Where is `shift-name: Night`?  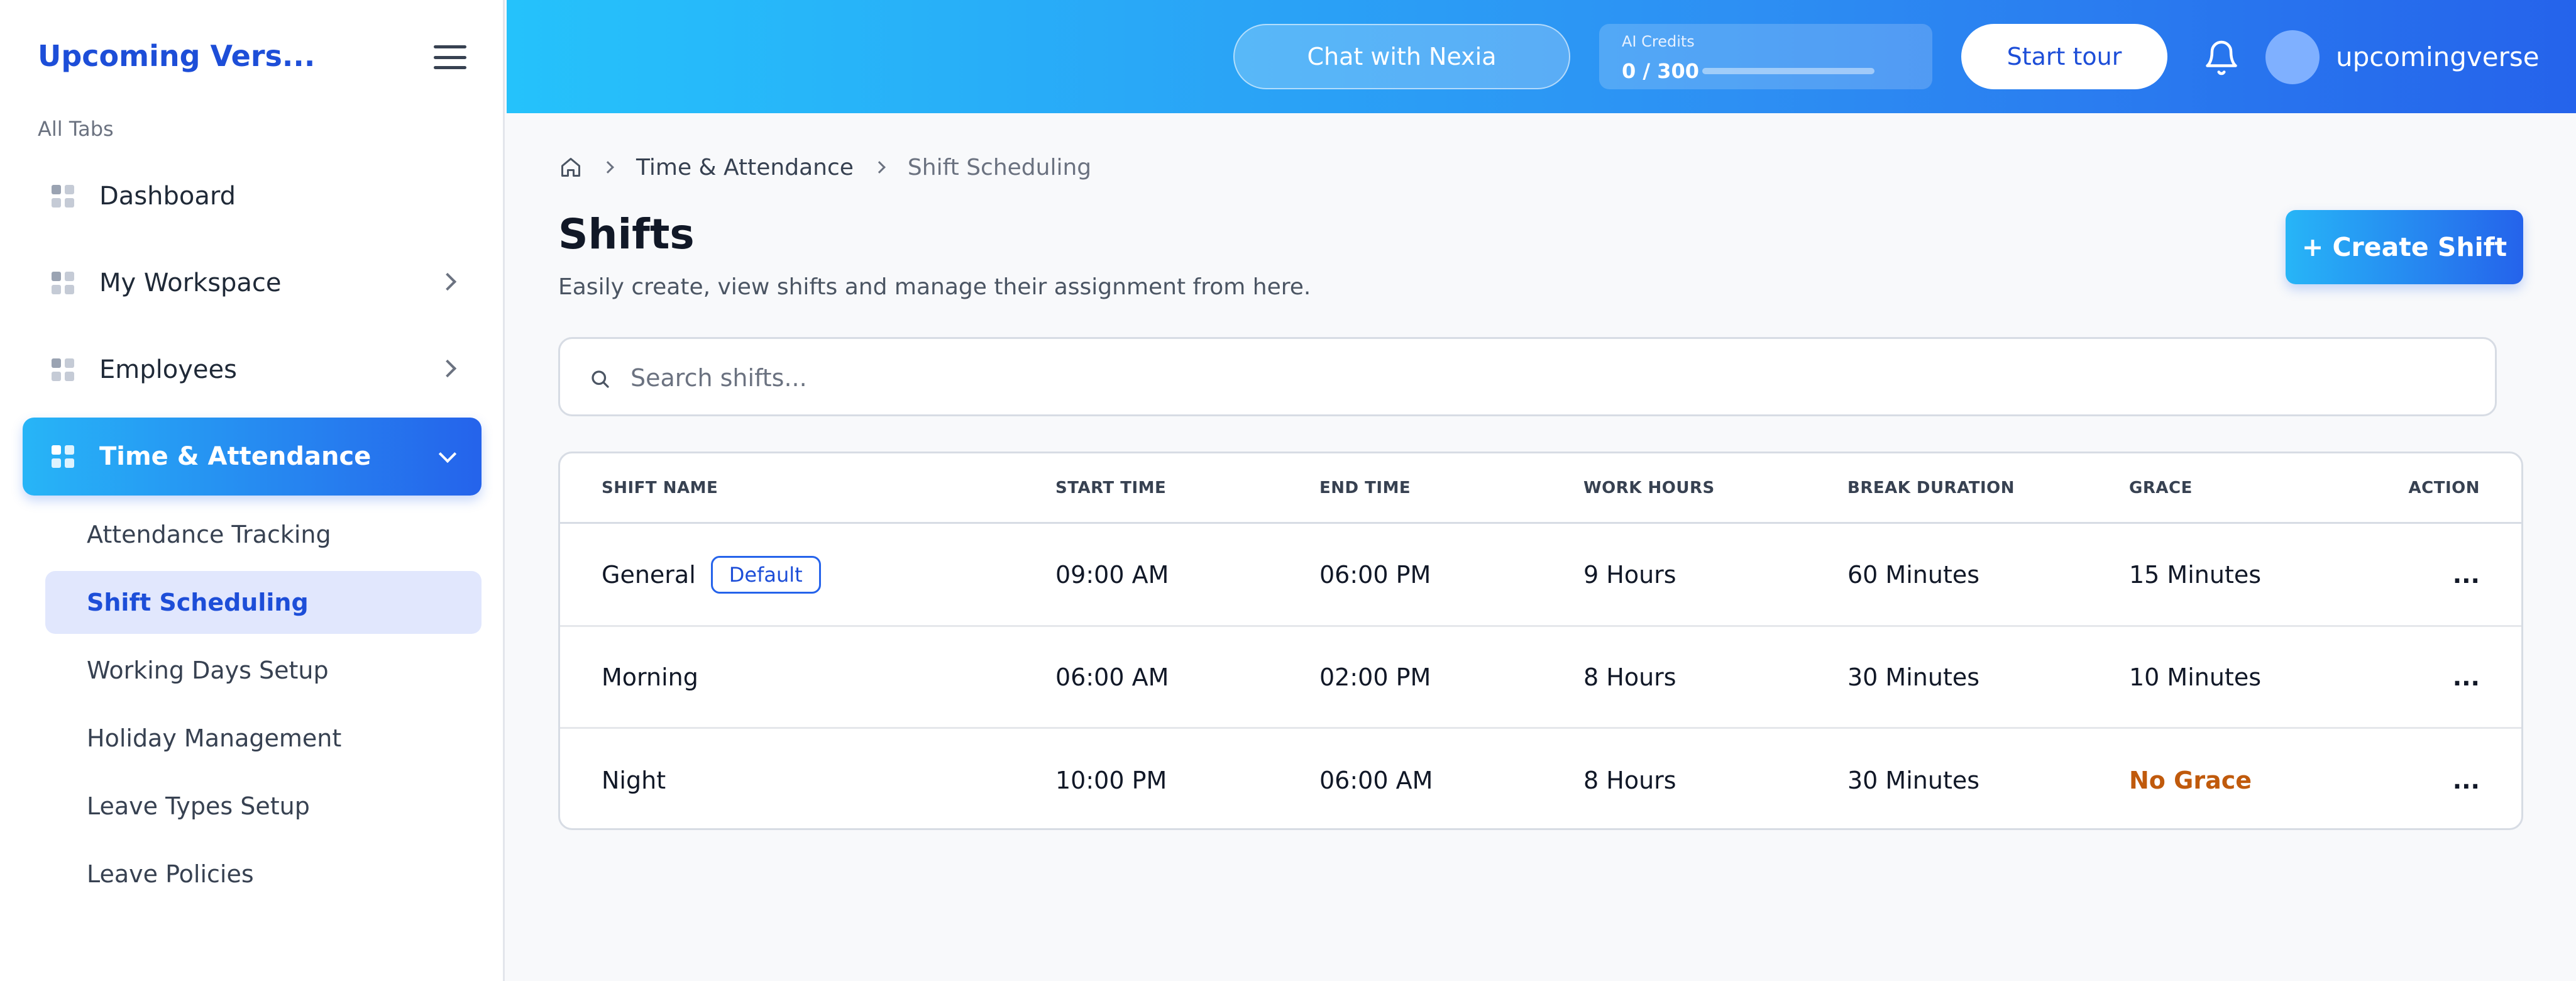
shift-name: Night is located at coordinates (634, 780).